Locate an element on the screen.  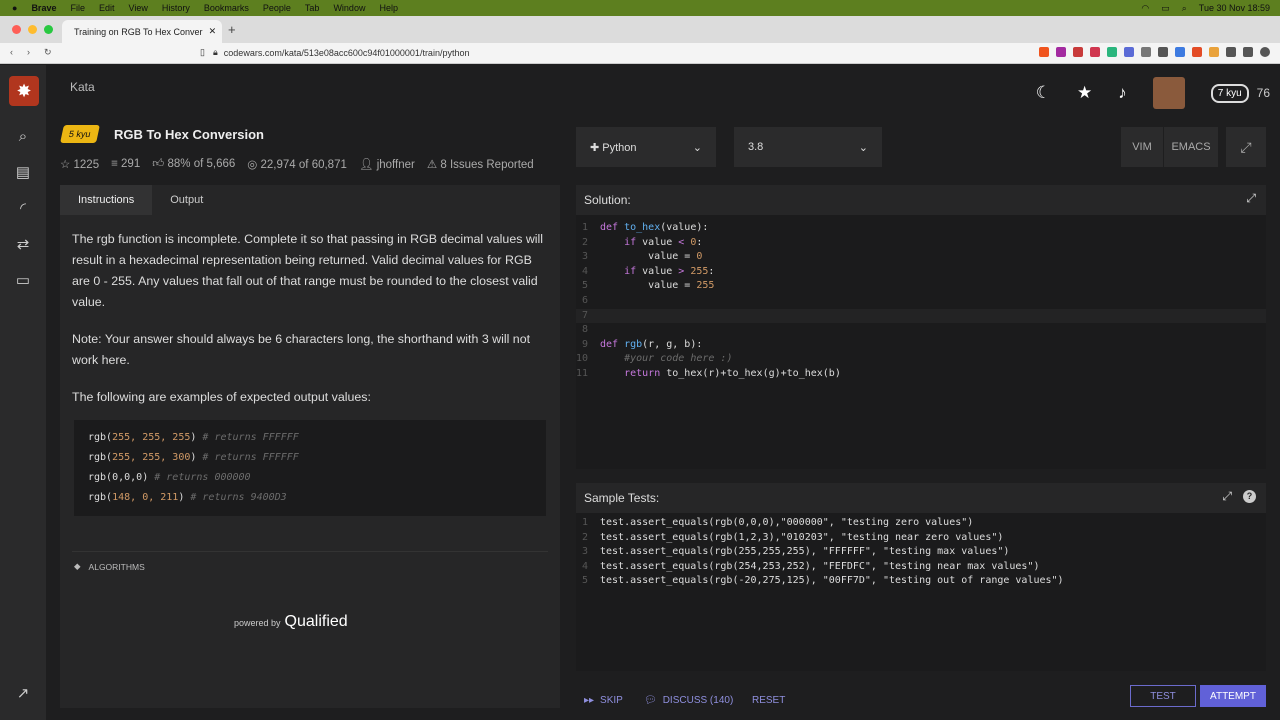
tab-output: Output is located at coordinates (186, 200).